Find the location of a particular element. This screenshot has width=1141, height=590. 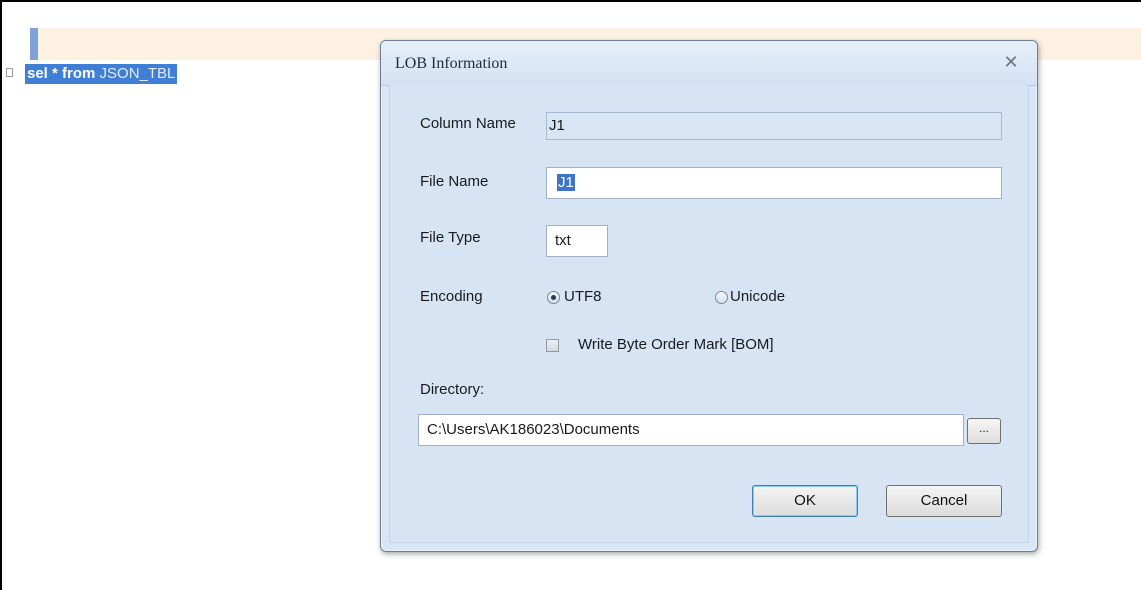

ok-button: OK is located at coordinates (805, 501).